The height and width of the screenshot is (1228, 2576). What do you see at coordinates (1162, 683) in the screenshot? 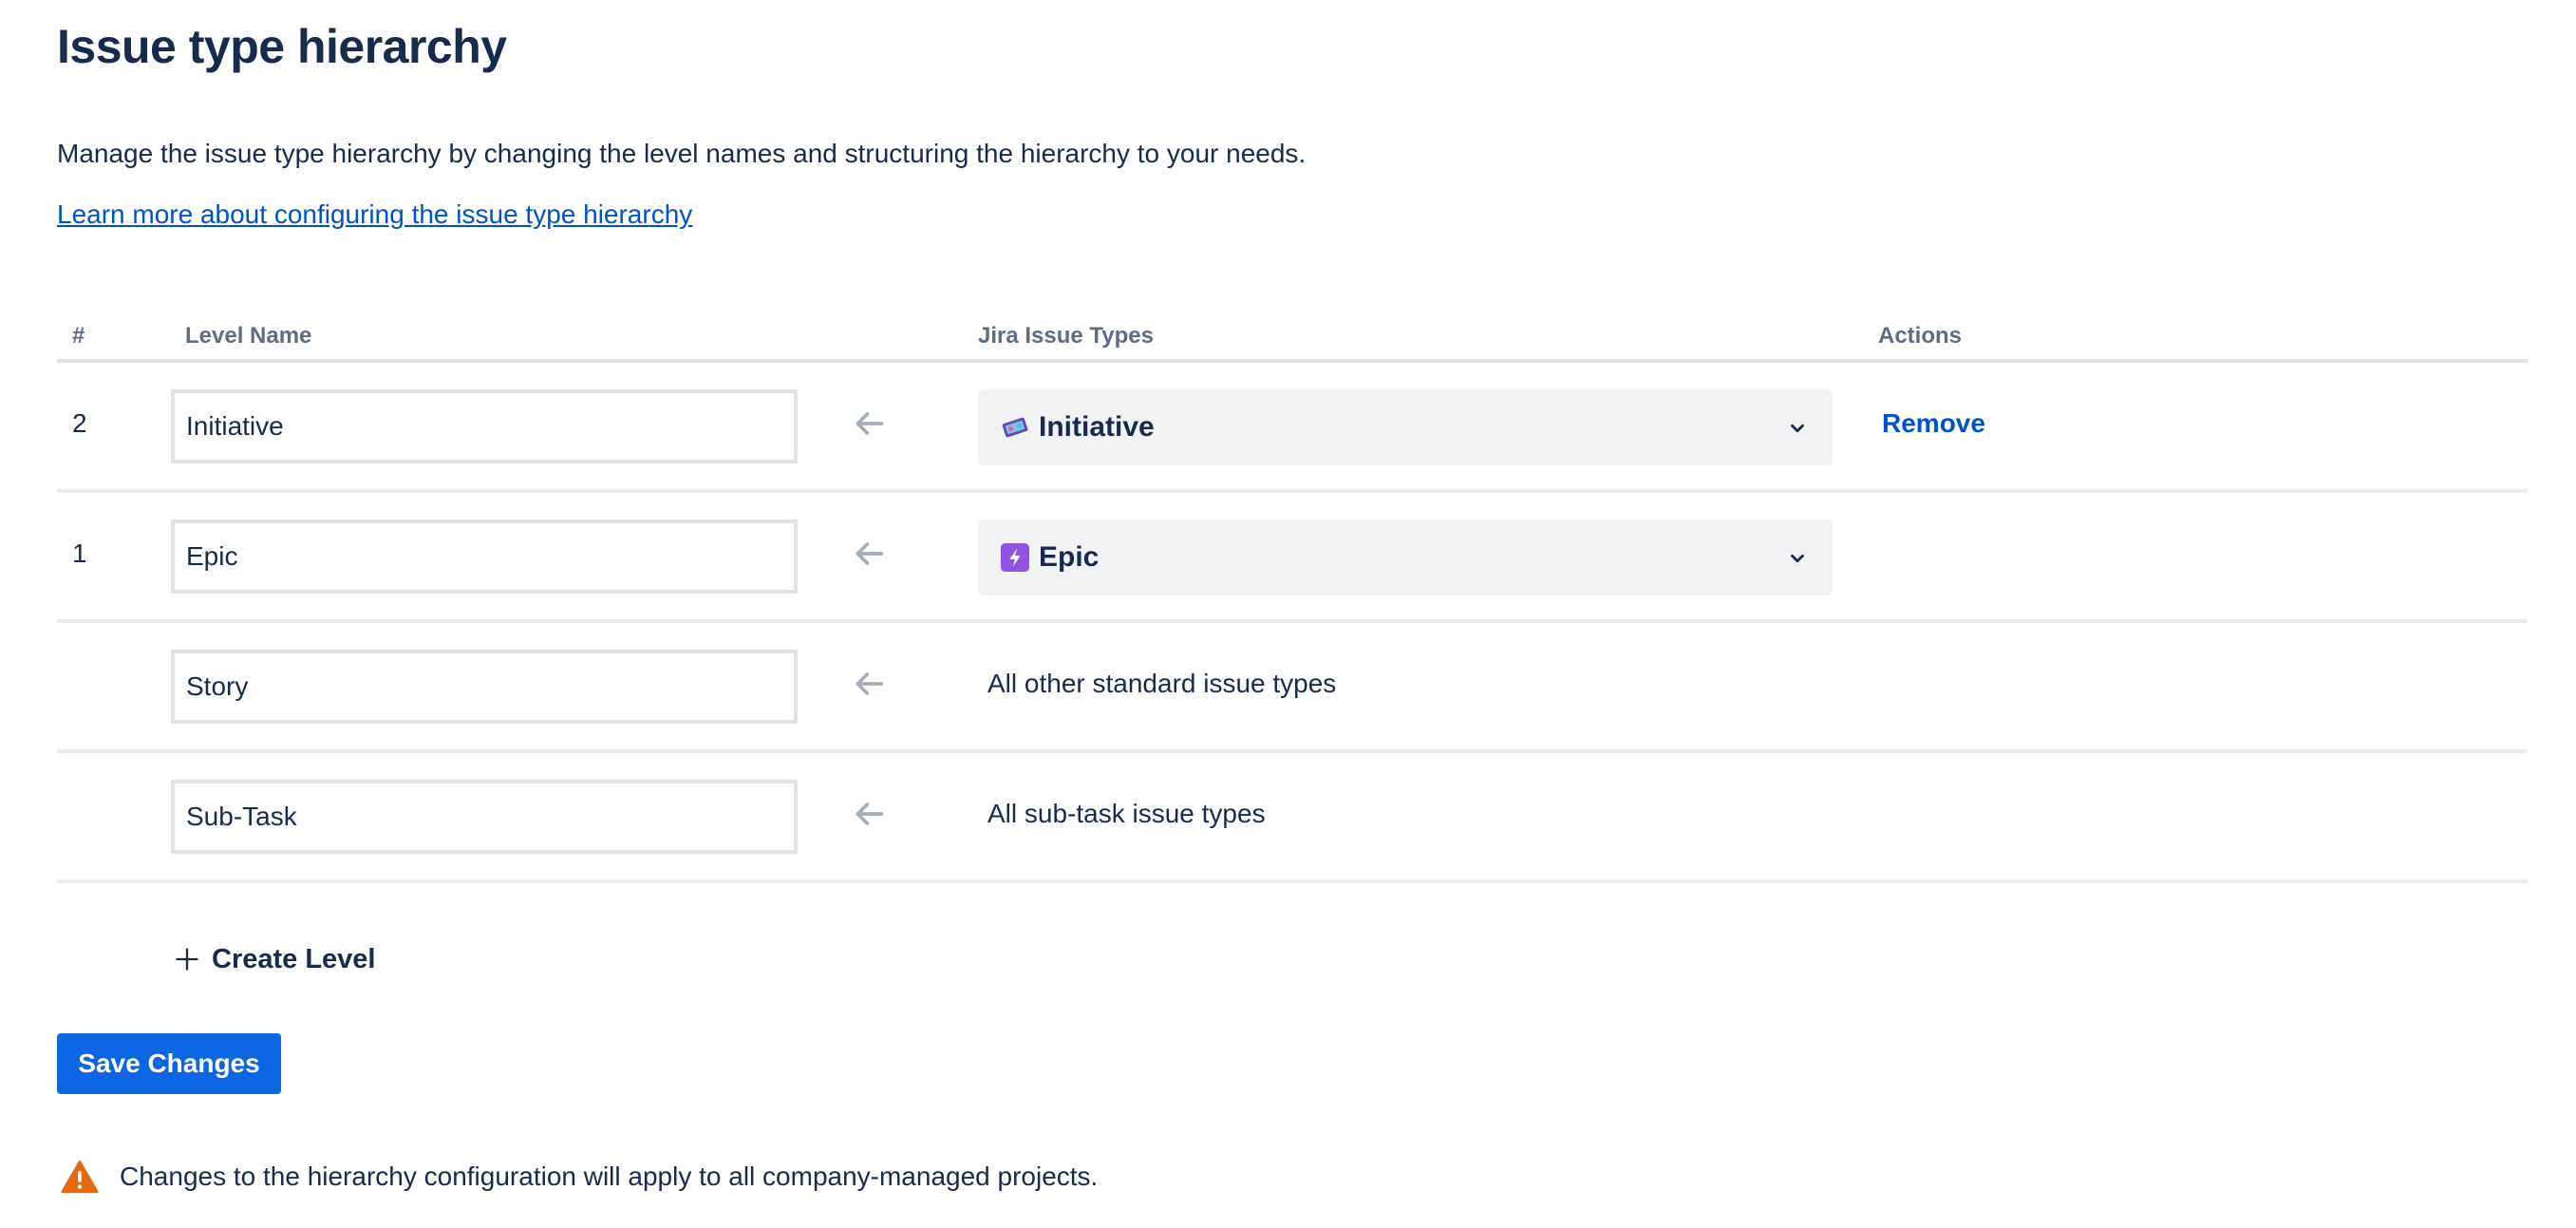
I see `issue-types-text: All other standard issue types` at bounding box center [1162, 683].